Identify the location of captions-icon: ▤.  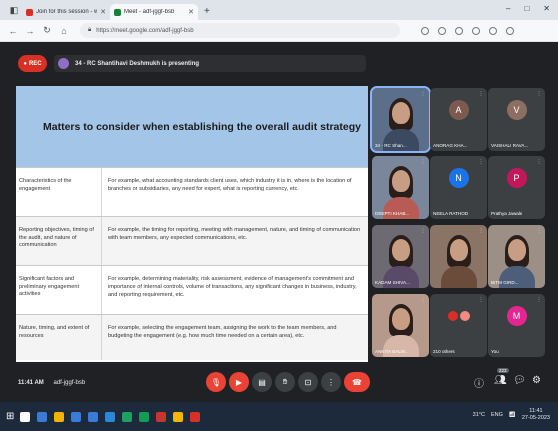
(262, 382).